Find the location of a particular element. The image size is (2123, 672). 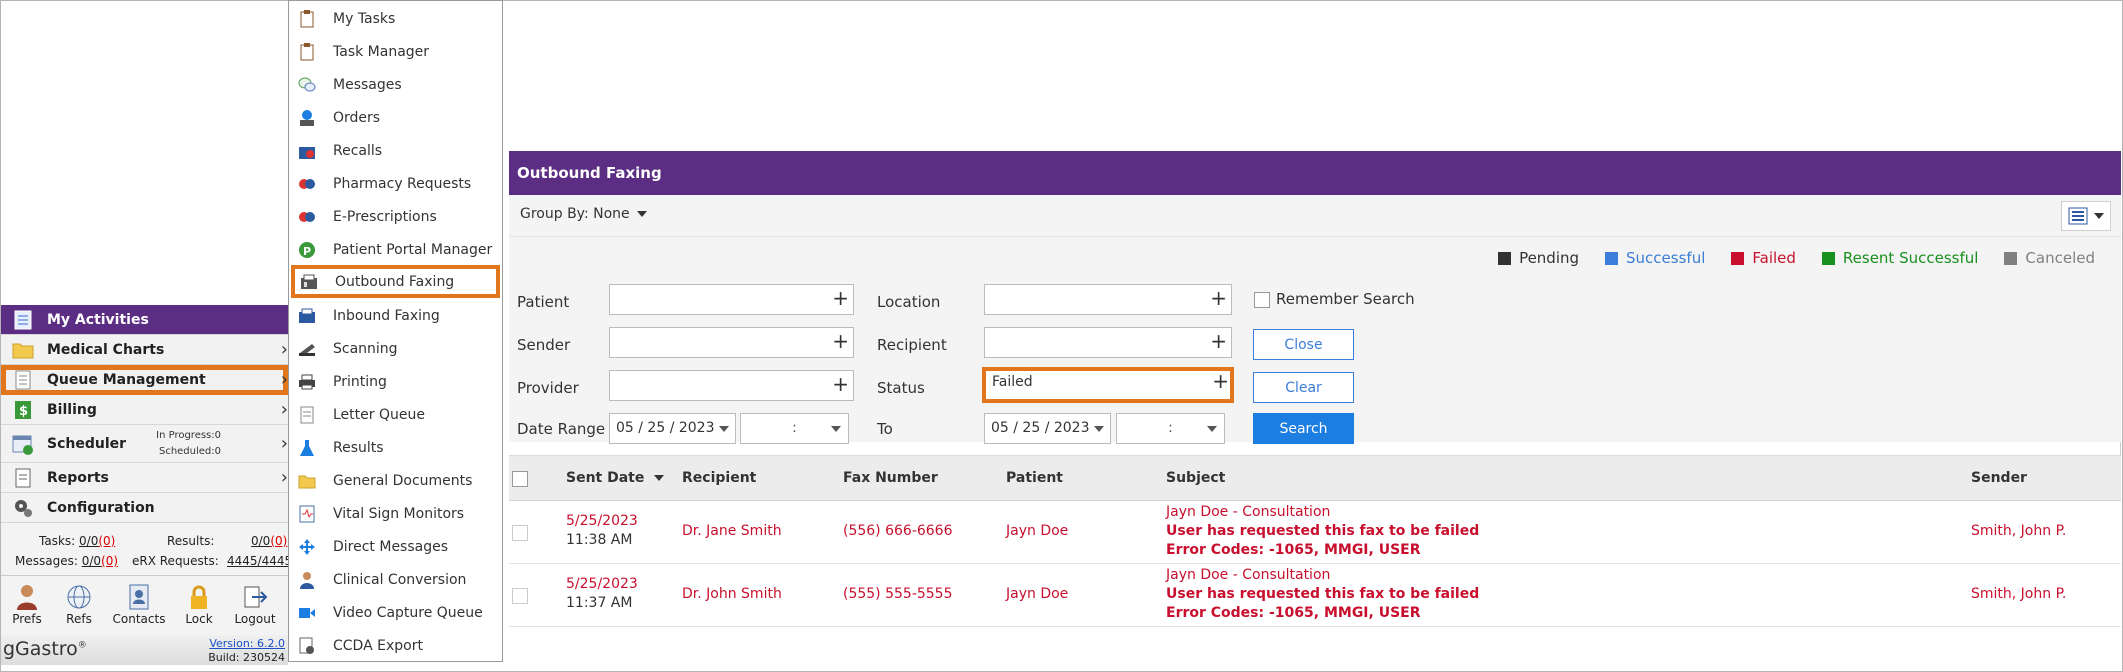

sidebar-item-configuration: Configuration is located at coordinates (144, 508).